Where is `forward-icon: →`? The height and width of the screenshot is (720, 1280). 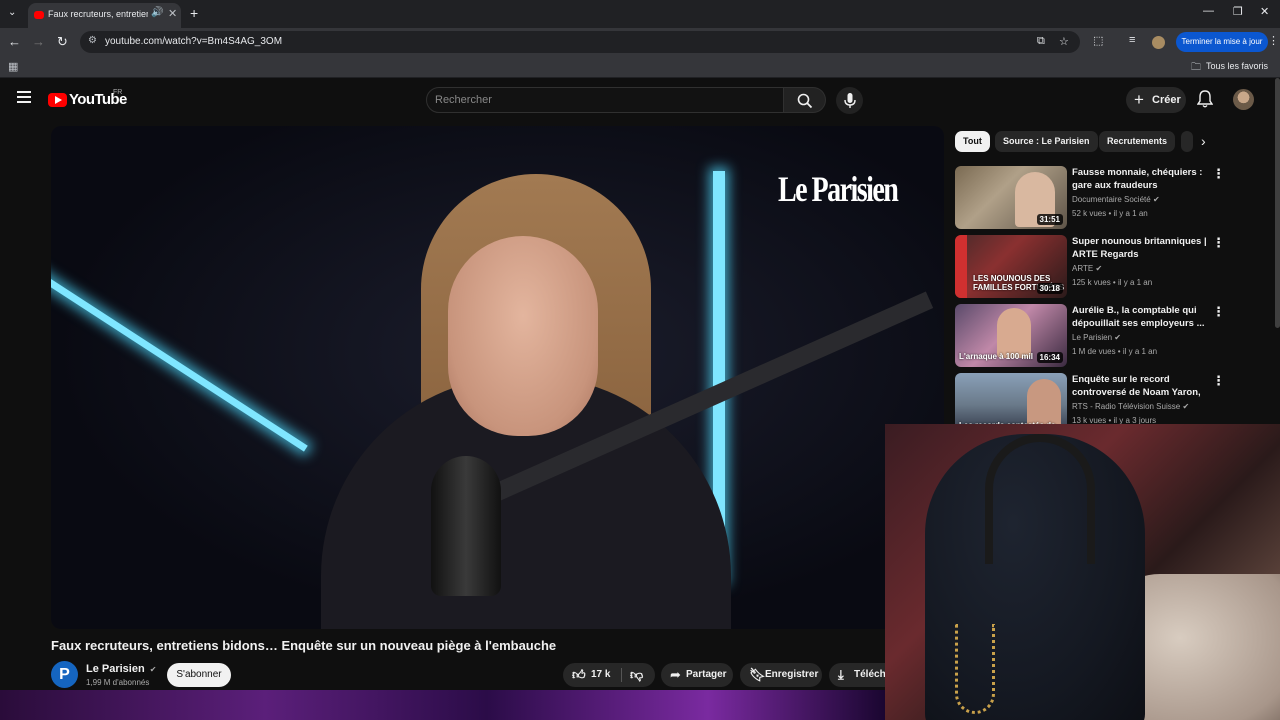 forward-icon: → is located at coordinates (38, 41).